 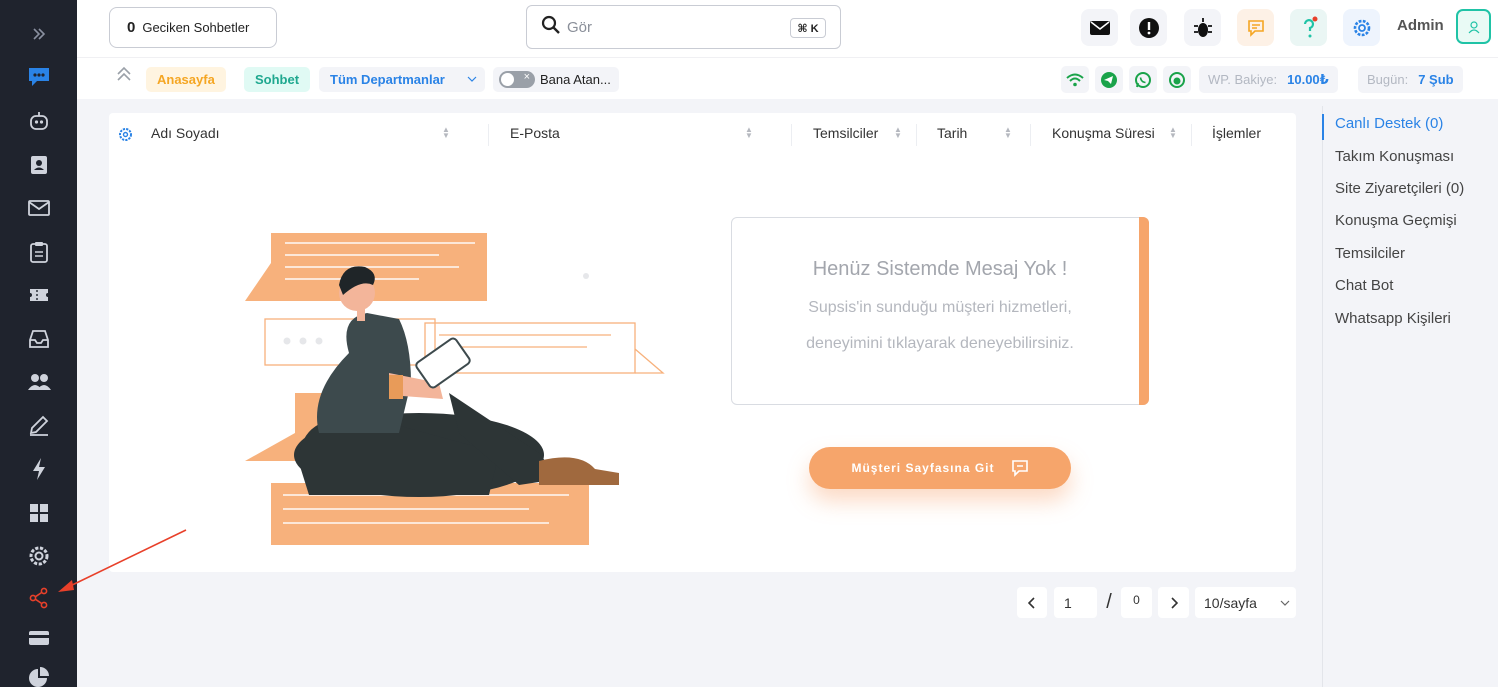 What do you see at coordinates (1099, 27) in the screenshot?
I see `mail-icon` at bounding box center [1099, 27].